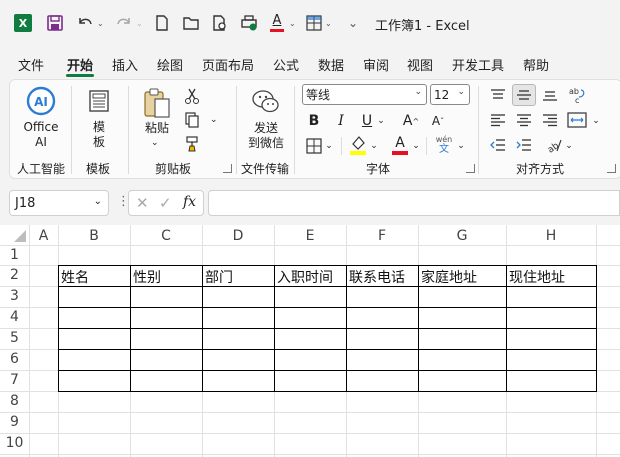  I want to click on middle-align-icon, so click(524, 95).